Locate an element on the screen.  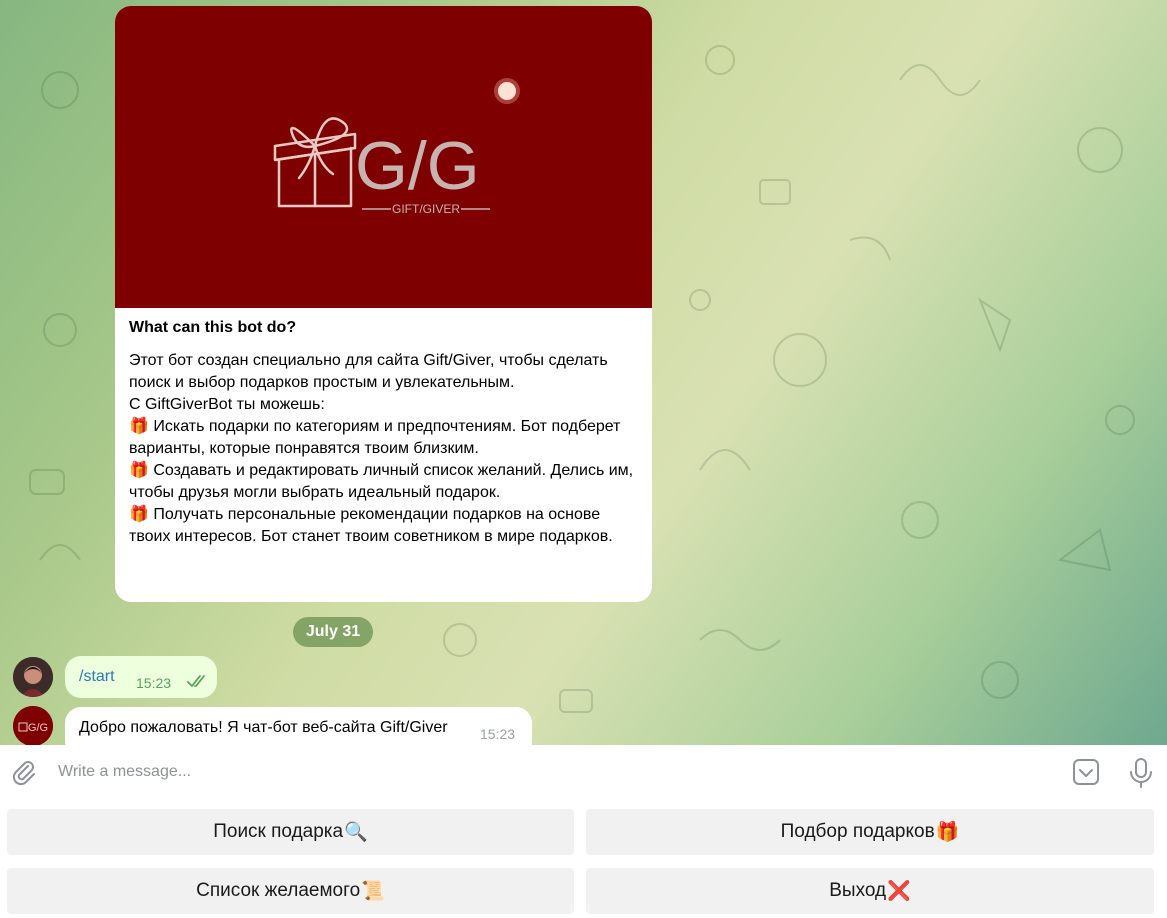
button-label: Поиск подарка is located at coordinates (278, 831).